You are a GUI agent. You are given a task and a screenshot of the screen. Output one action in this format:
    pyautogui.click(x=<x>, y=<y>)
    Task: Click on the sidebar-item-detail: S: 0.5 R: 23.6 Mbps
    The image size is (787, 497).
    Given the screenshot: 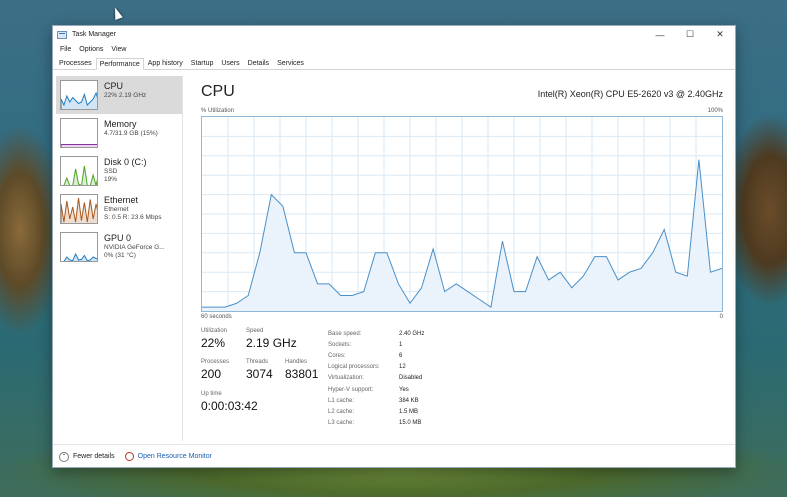 What is the action you would take?
    pyautogui.click(x=133, y=217)
    